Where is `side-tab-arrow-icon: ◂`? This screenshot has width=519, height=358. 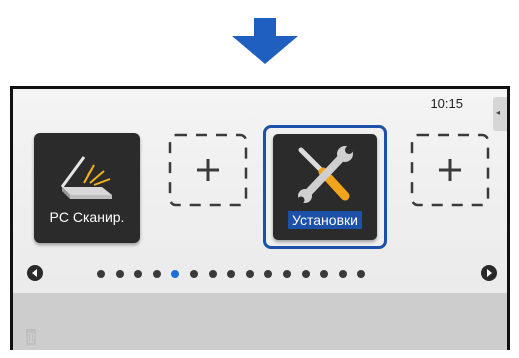 side-tab-arrow-icon: ◂ is located at coordinates (498, 112).